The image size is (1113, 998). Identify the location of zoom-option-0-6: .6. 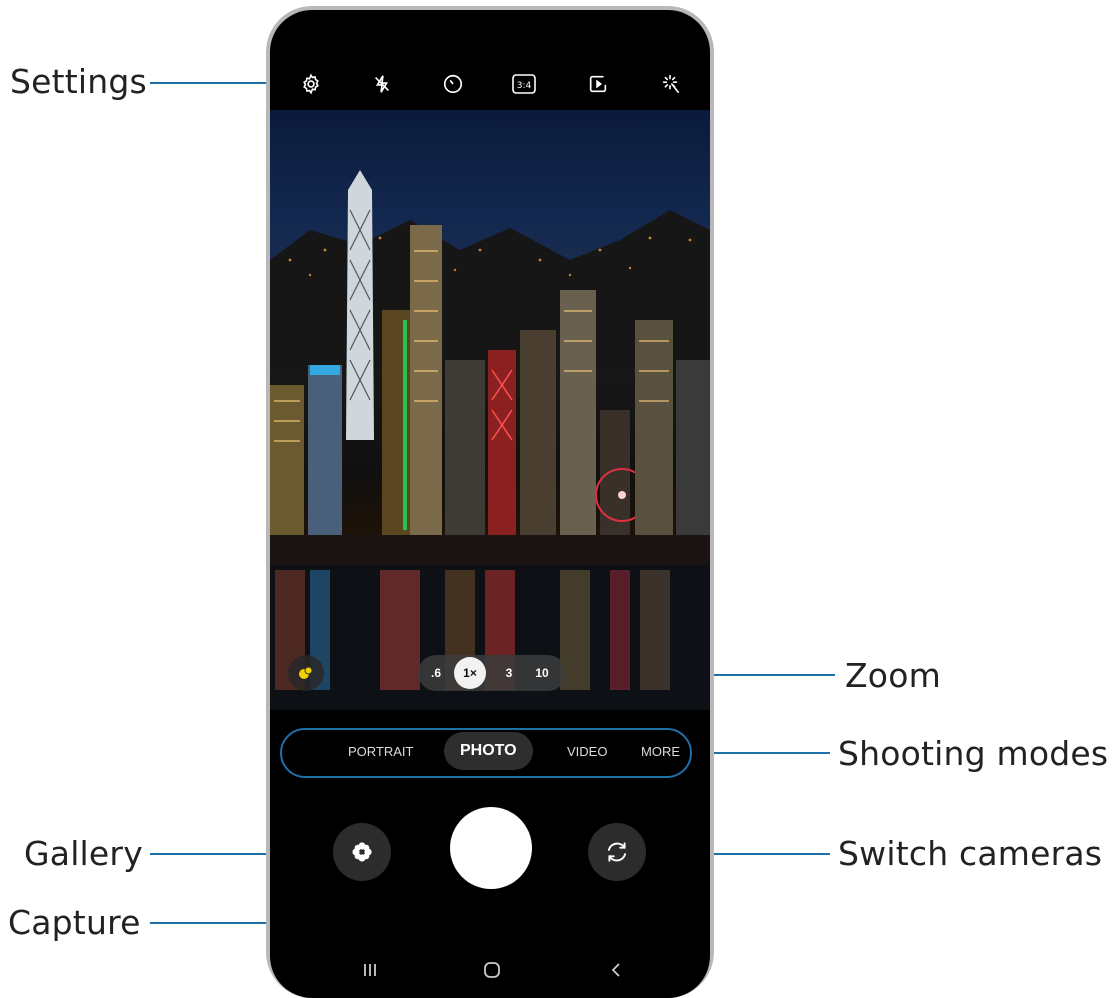
(436, 673).